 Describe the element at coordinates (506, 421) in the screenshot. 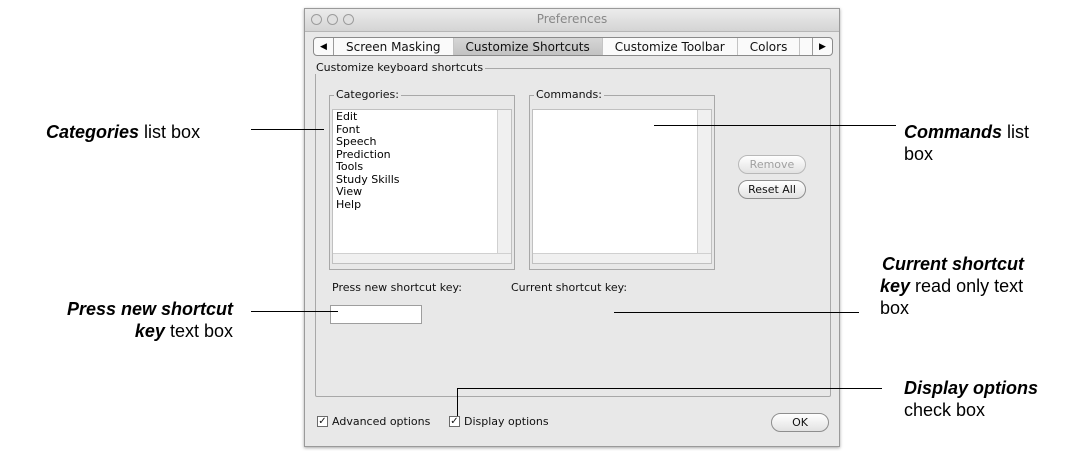

I see `display-options-label: Display options` at that location.